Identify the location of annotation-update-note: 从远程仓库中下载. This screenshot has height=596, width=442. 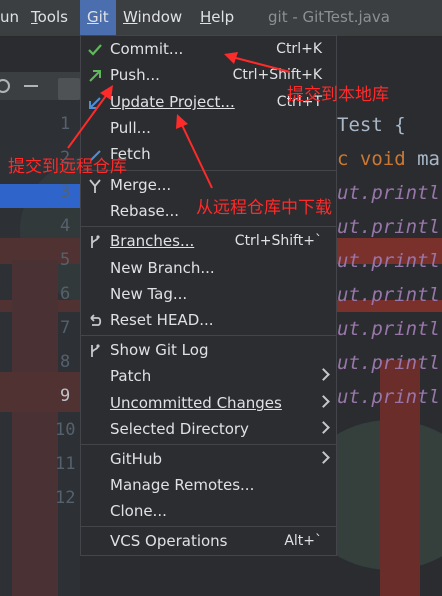
(264, 208).